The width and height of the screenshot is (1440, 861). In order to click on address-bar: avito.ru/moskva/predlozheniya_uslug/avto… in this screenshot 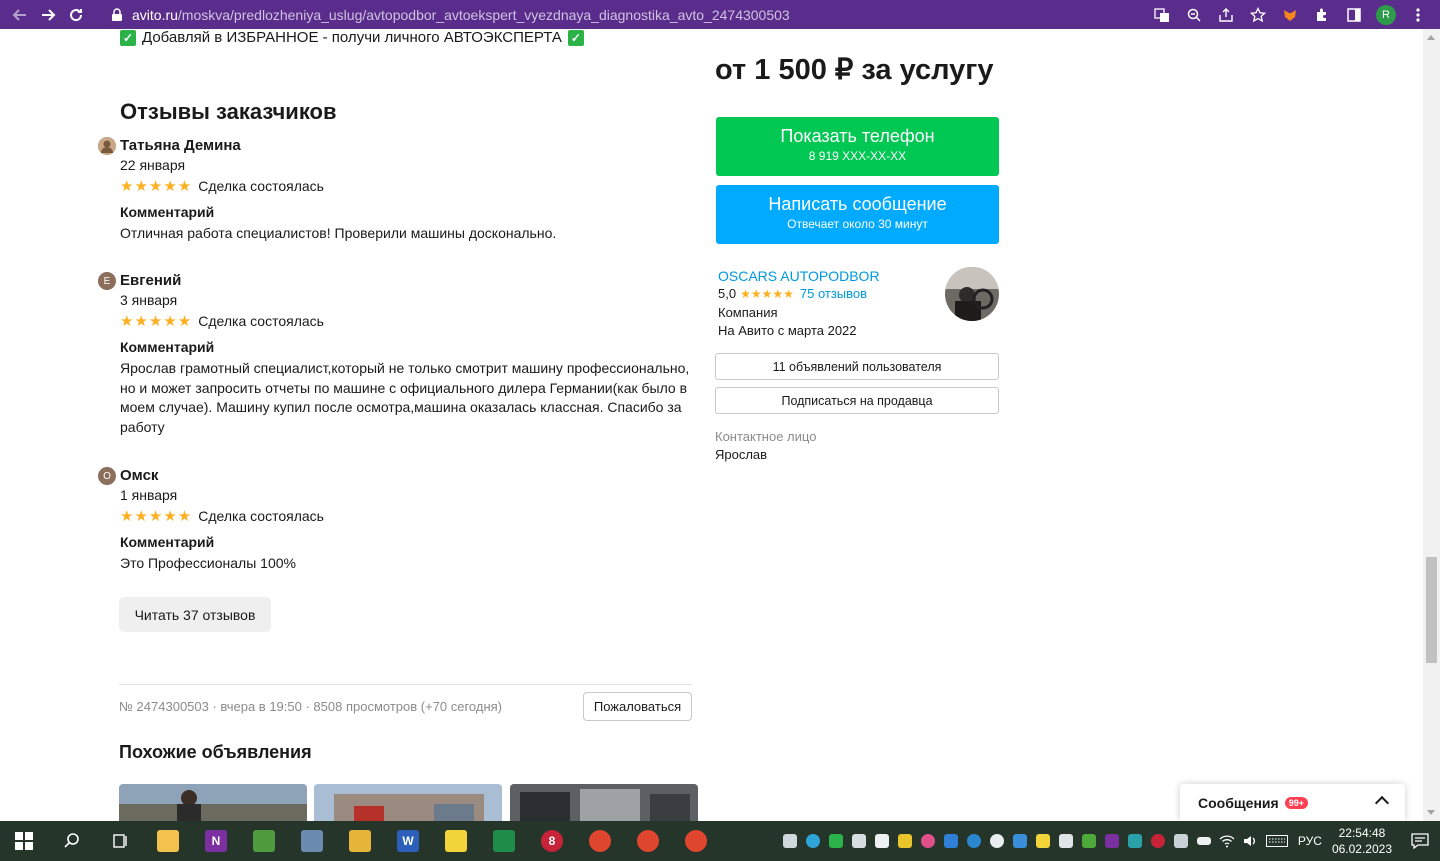, I will do `click(450, 14)`.